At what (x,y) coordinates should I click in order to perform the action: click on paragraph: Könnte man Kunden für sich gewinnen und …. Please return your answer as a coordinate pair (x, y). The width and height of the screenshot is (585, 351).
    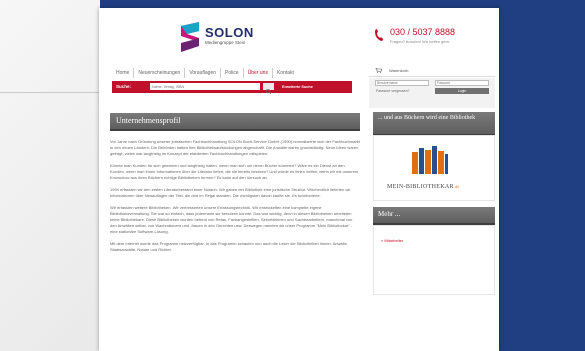
    Looking at the image, I should click on (234, 171).